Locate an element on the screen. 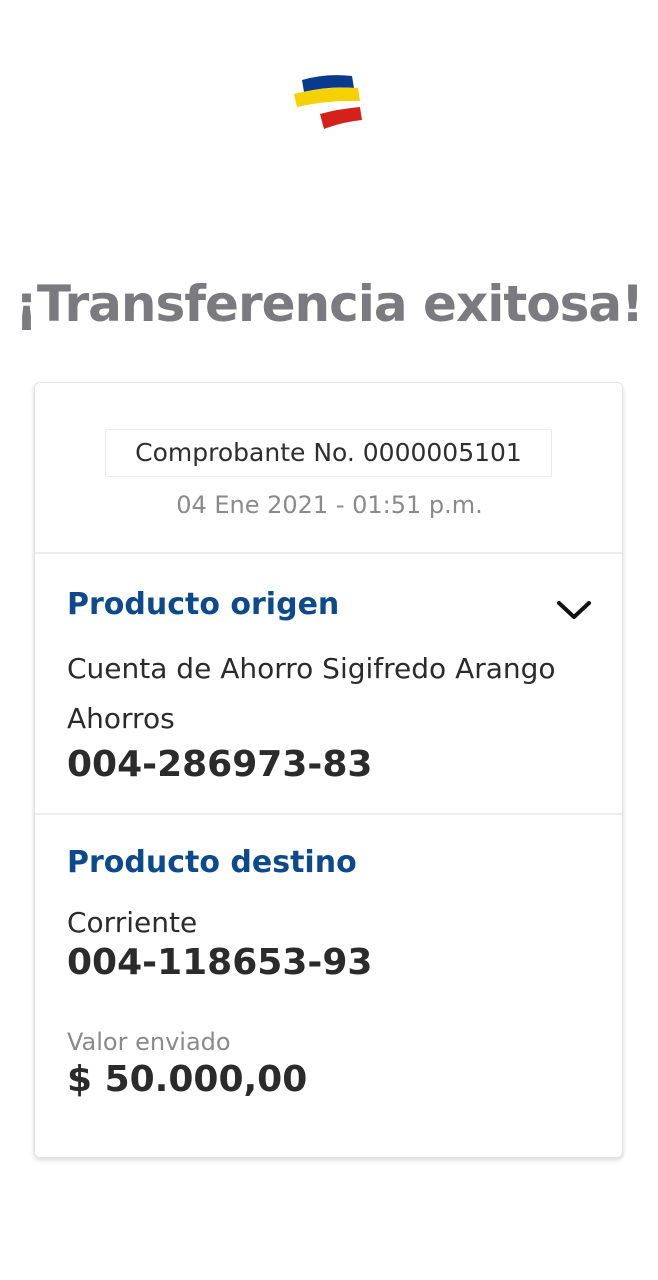 This screenshot has width=658, height=1280. origin-account-type: Ahorros is located at coordinates (121, 718).